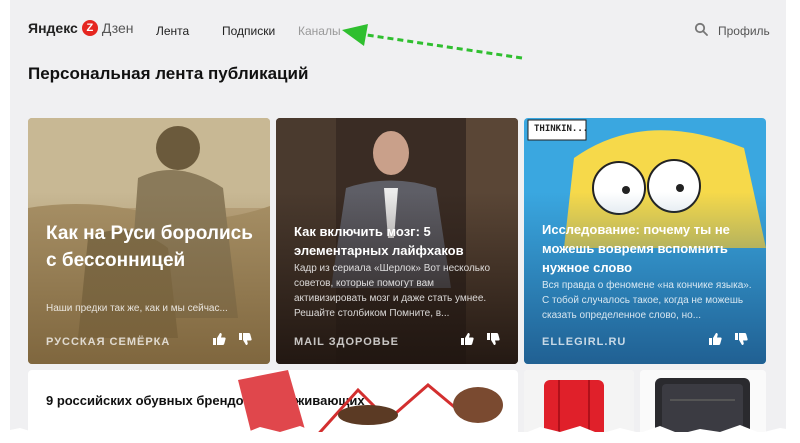  I want to click on profile-link: Профиль, so click(744, 31).